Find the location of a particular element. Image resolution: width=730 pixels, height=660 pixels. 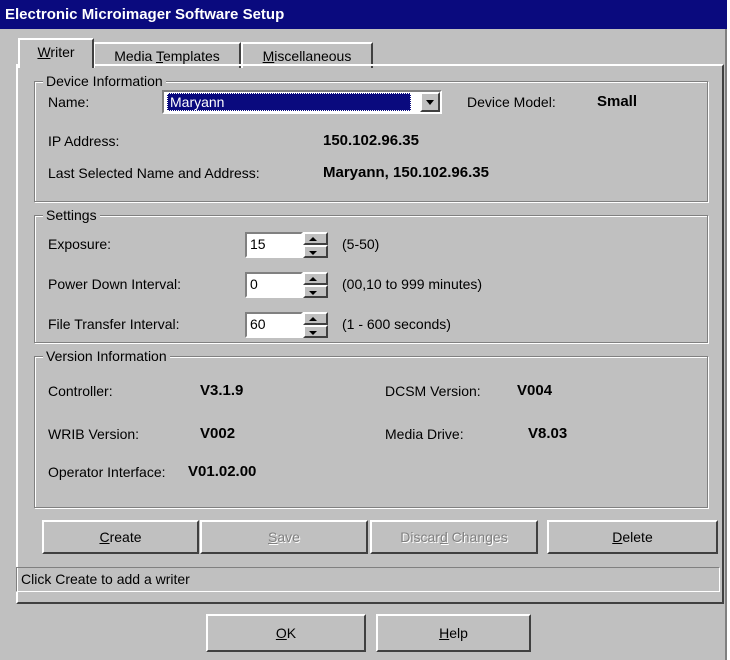

create-button: Create is located at coordinates (120, 537).